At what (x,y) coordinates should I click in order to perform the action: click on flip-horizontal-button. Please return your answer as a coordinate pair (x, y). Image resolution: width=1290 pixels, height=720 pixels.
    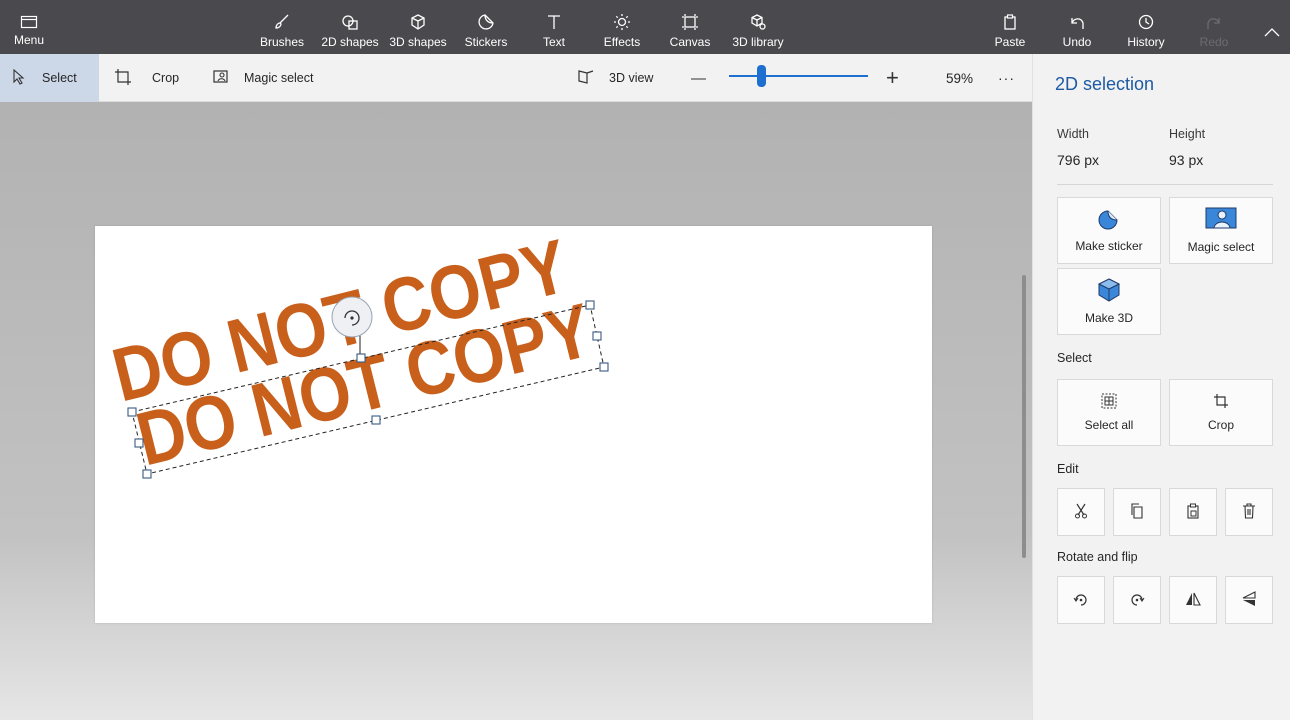
    Looking at the image, I should click on (1193, 600).